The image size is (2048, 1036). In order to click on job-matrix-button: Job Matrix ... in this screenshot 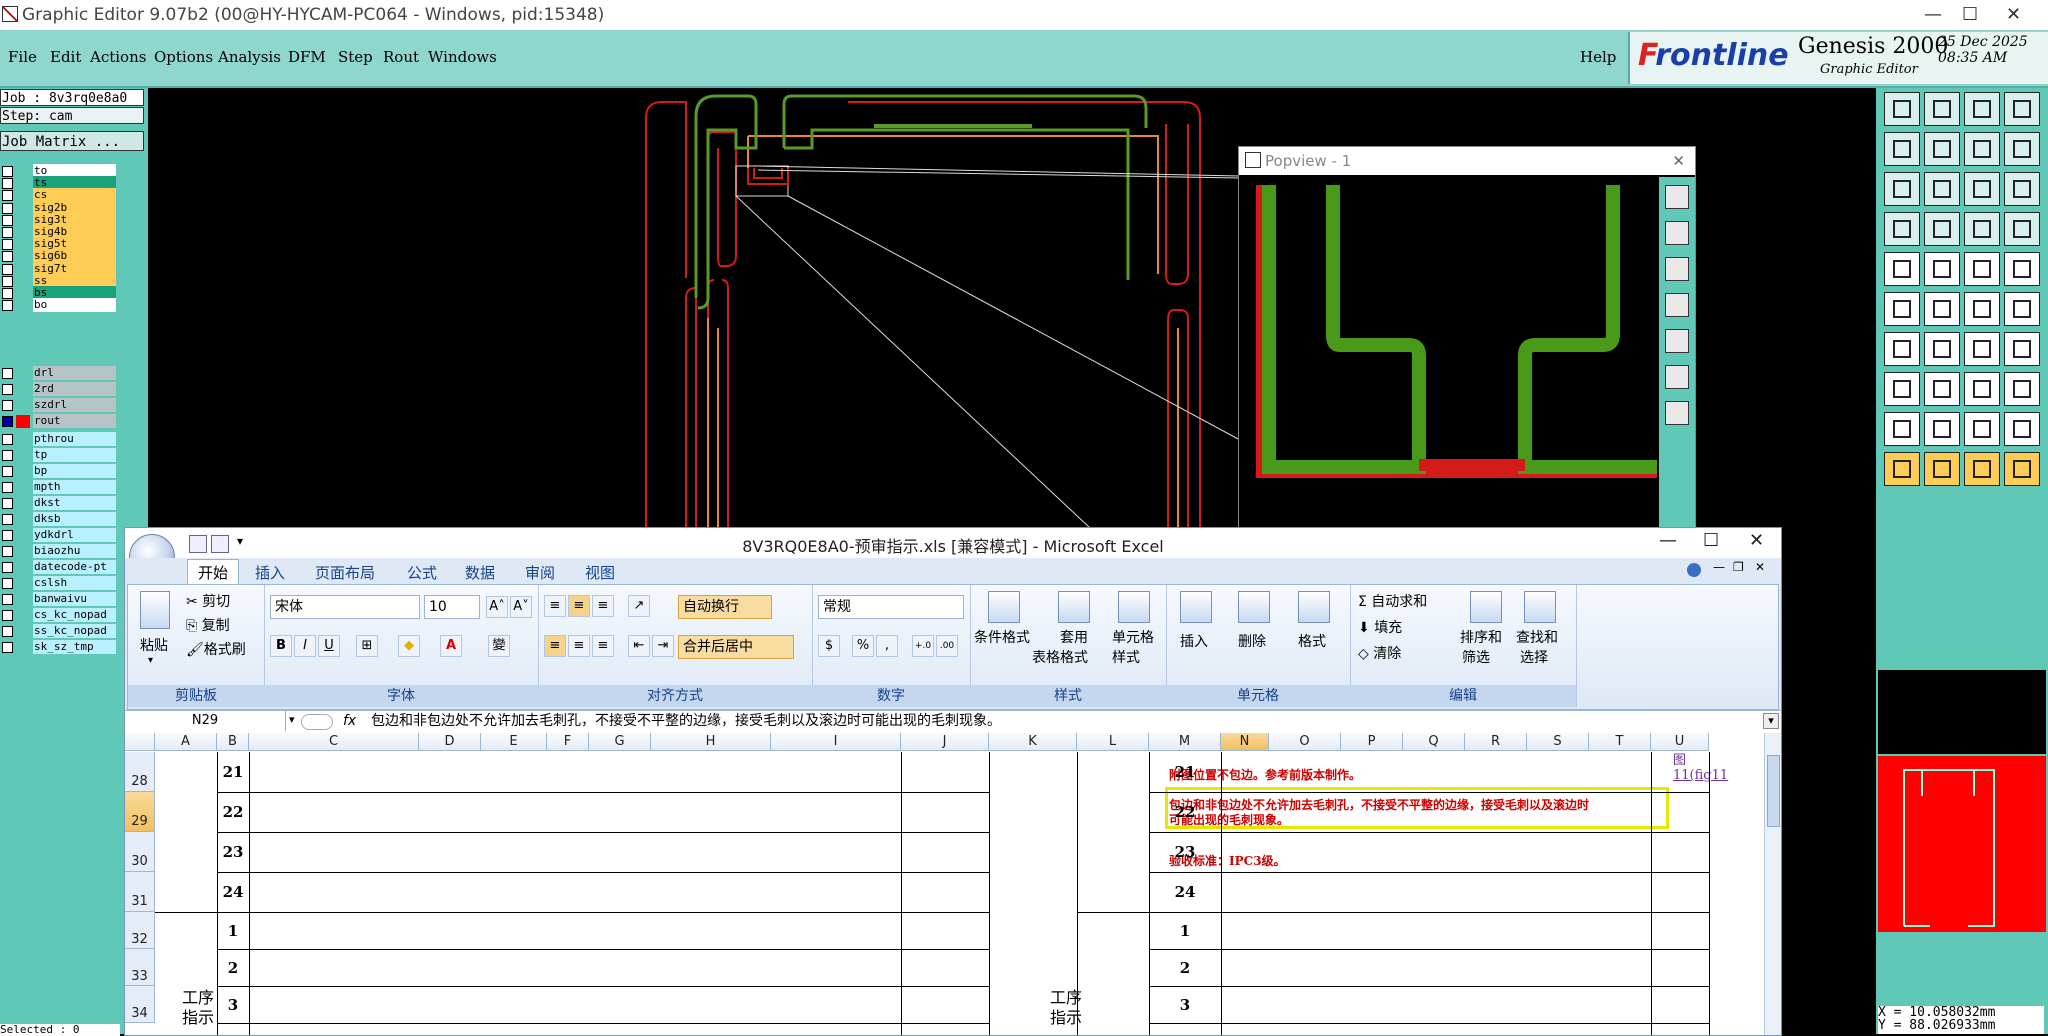, I will do `click(72, 141)`.